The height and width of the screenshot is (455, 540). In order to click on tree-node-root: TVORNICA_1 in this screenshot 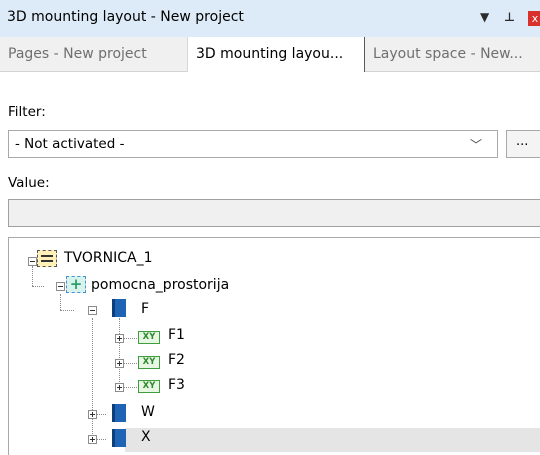, I will do `click(108, 258)`.